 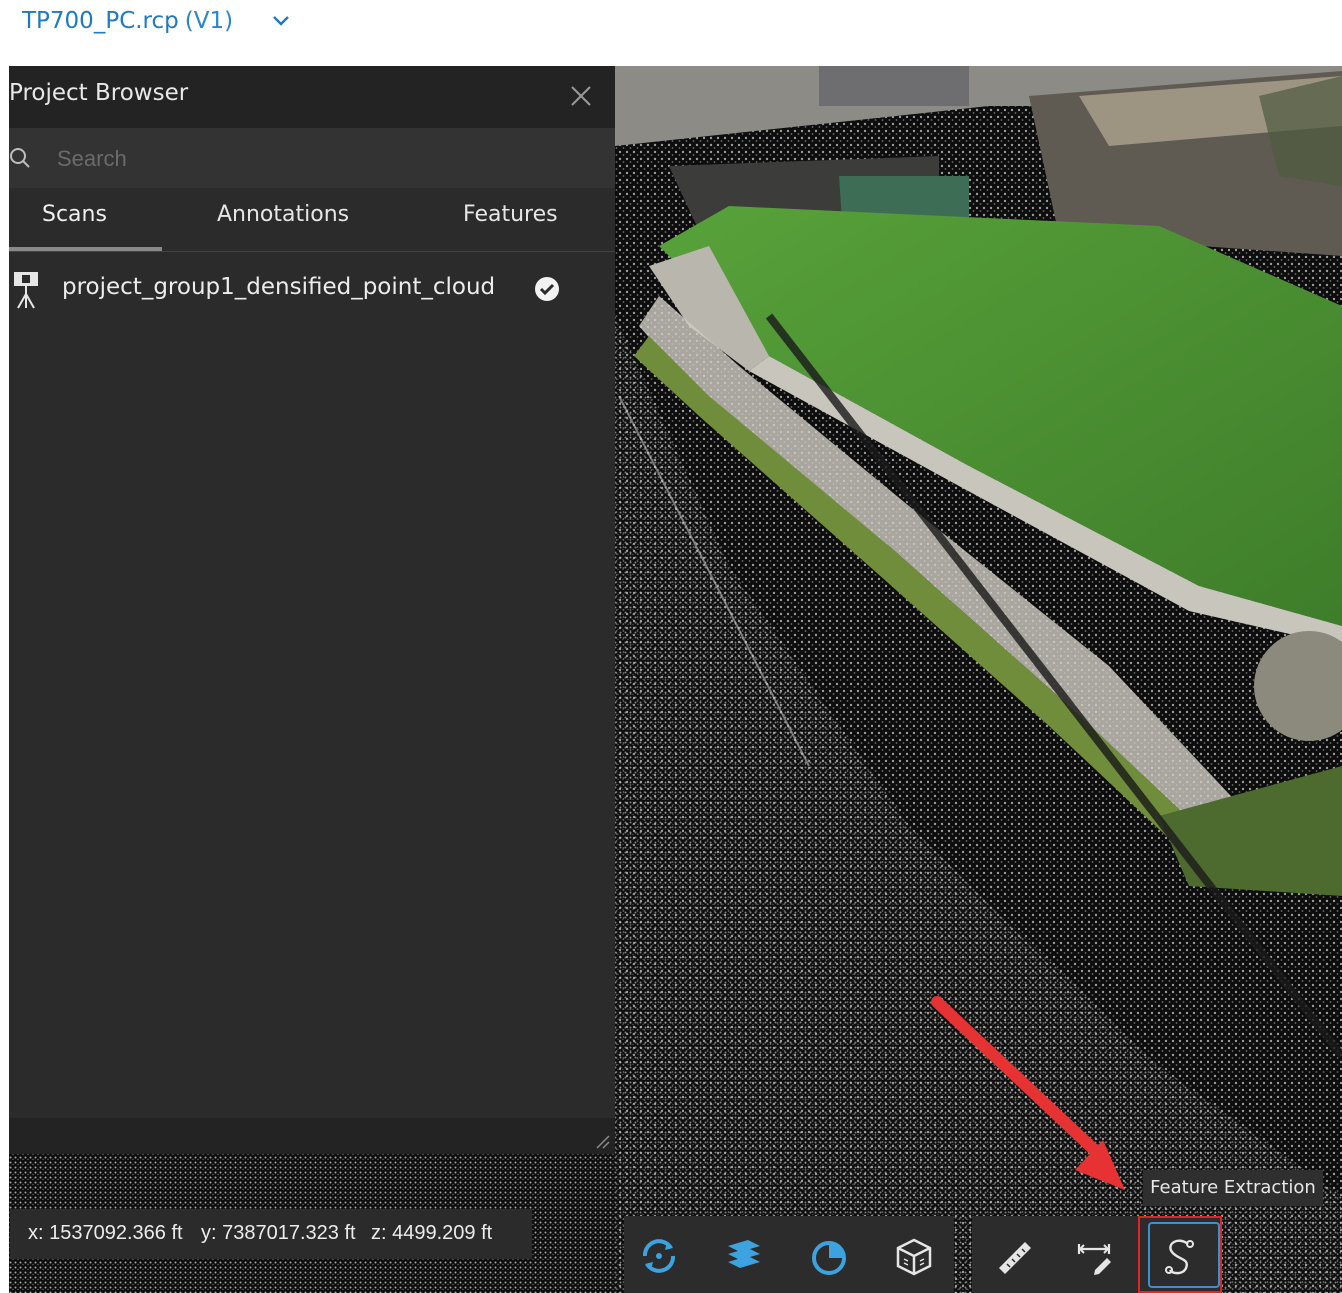 What do you see at coordinates (105, 1233) in the screenshot?
I see `coord-x: x: 1537092.366 ft` at bounding box center [105, 1233].